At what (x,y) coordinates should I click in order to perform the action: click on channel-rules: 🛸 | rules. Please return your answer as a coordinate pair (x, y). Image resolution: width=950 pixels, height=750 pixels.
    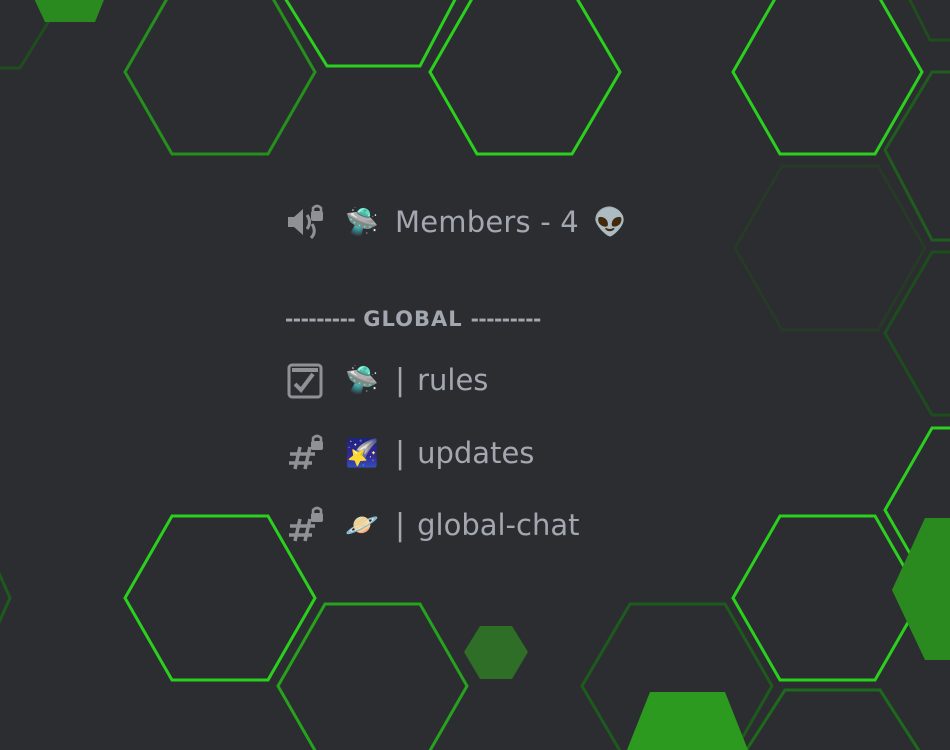
    Looking at the image, I should click on (386, 380).